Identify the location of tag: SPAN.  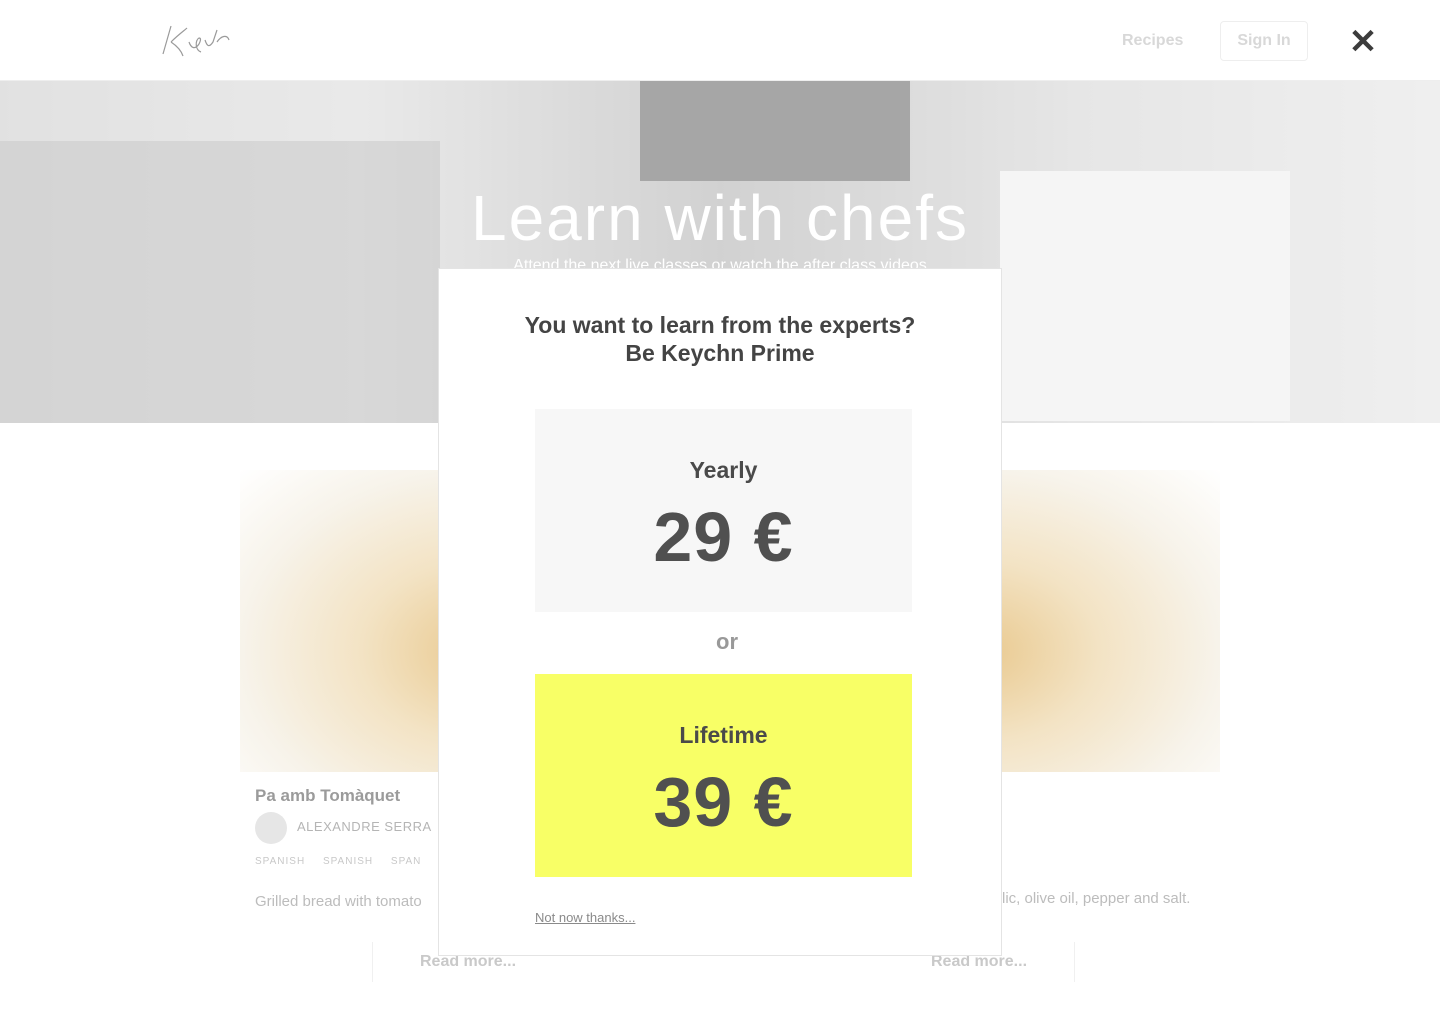
(406, 861).